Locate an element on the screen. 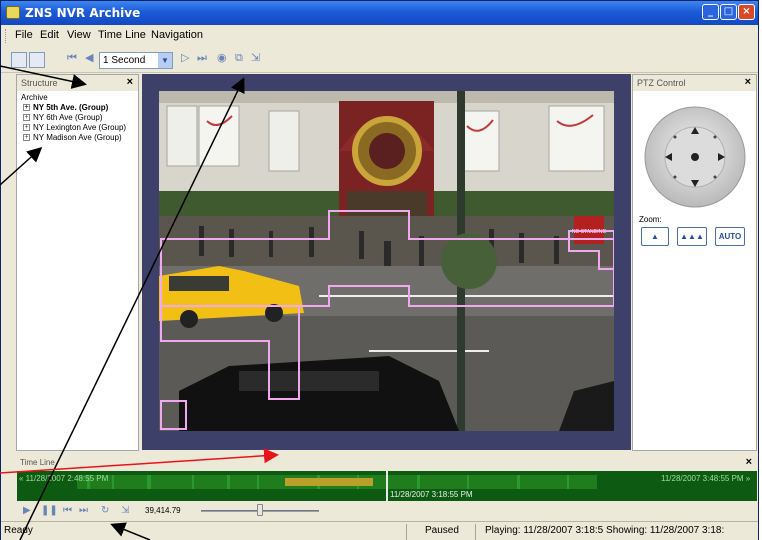 The image size is (762, 540). menu-time-line: Time Line is located at coordinates (122, 35).